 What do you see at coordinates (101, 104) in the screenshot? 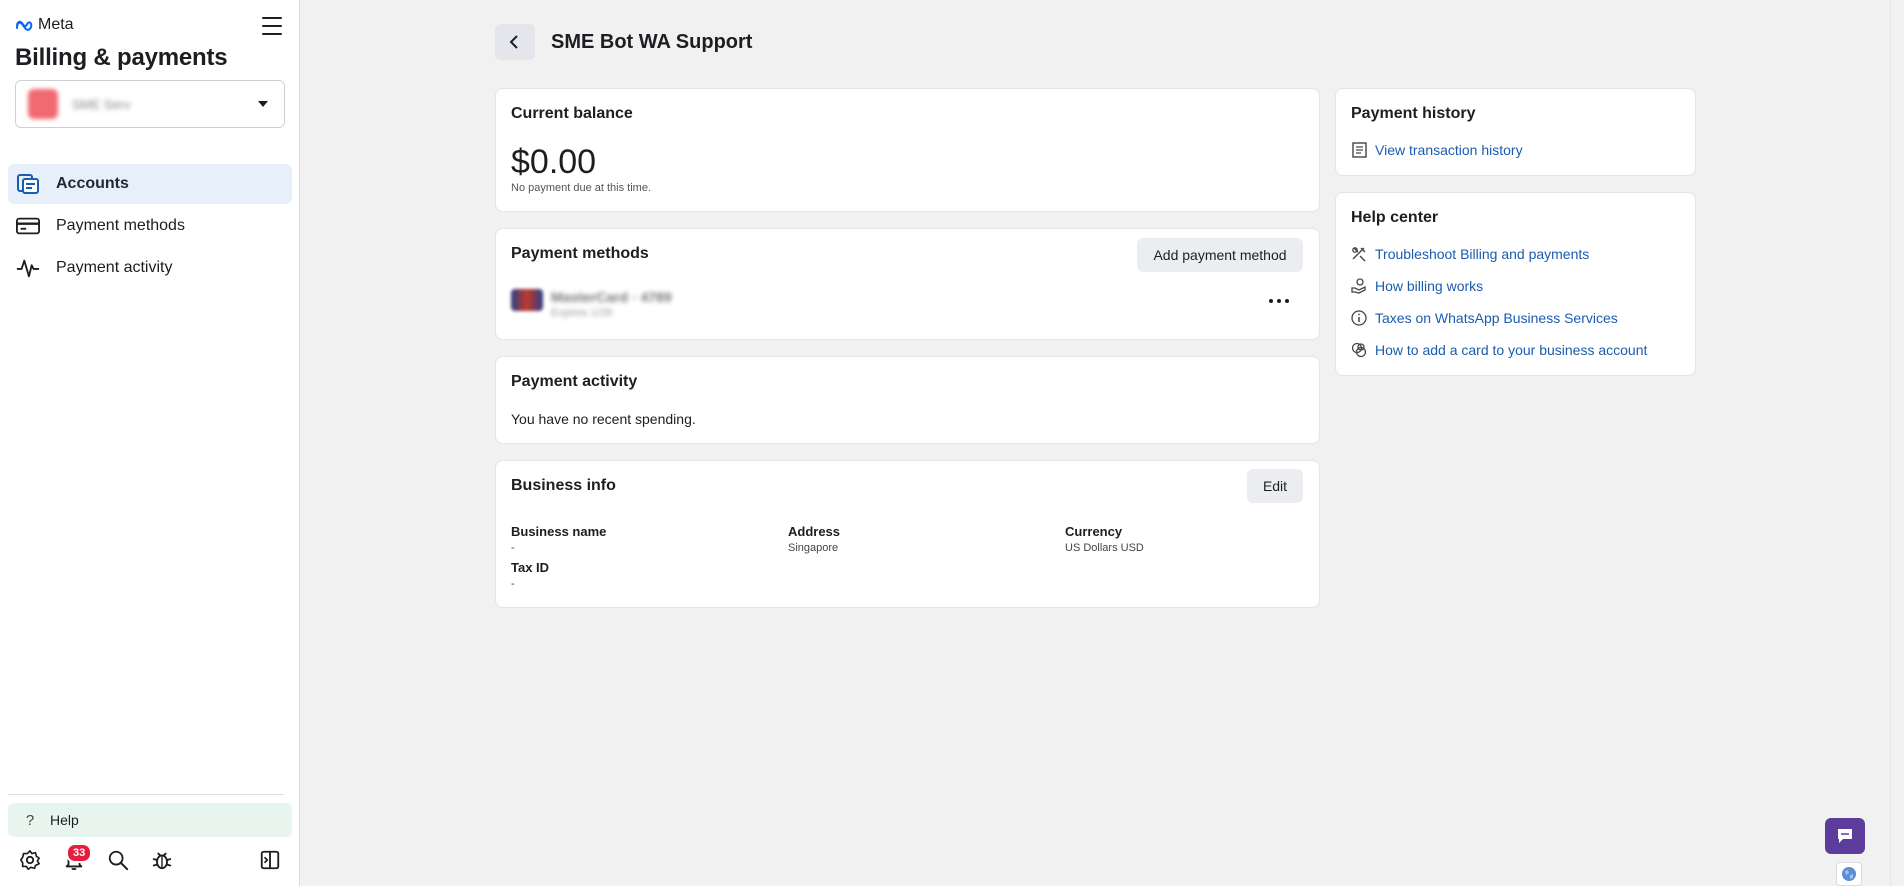
I see `account-name: SME Serv` at bounding box center [101, 104].